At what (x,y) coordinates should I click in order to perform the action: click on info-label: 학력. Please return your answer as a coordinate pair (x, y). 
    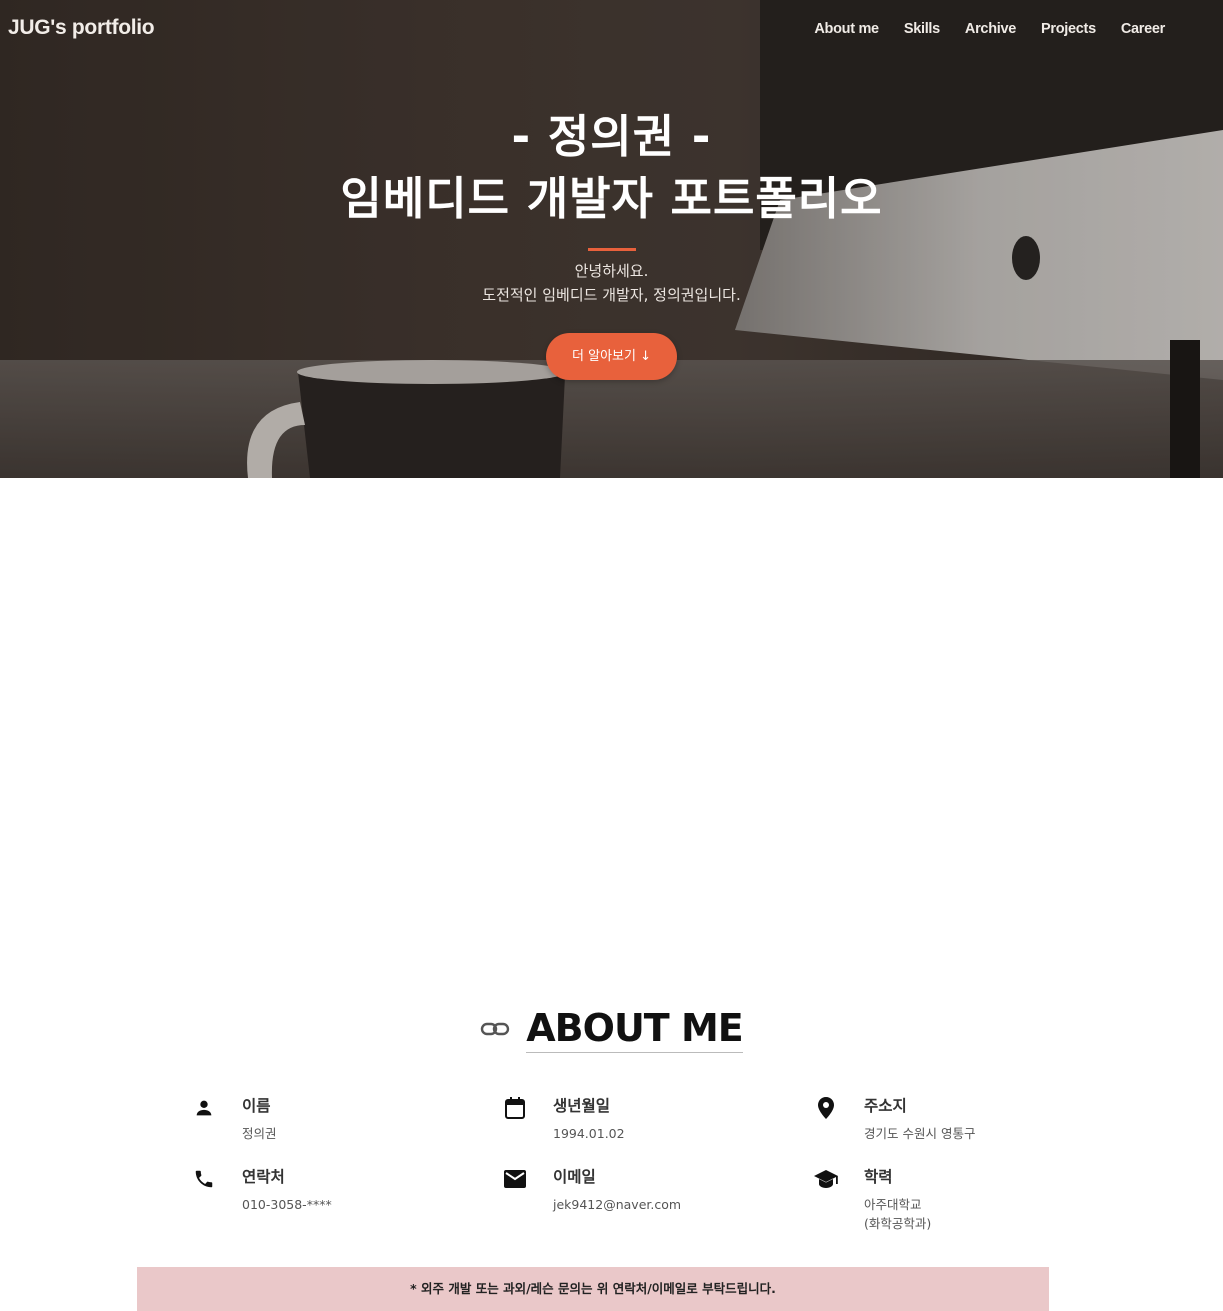
    Looking at the image, I should click on (878, 1177).